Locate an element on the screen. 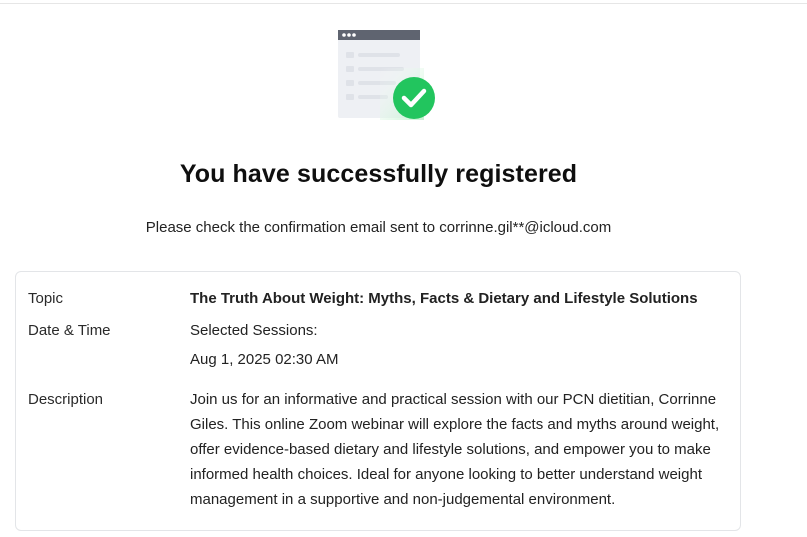 The image size is (807, 537). browser-window-with-check-icon is located at coordinates (386, 75).